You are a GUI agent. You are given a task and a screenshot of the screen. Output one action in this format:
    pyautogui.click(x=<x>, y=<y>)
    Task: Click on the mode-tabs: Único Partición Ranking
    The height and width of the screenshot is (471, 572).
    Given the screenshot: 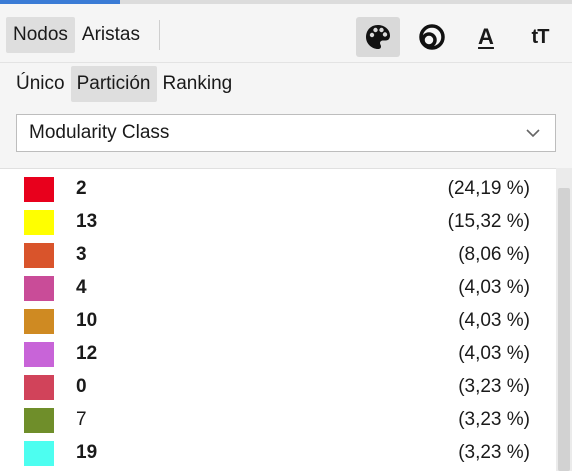 What is the action you would take?
    pyautogui.click(x=124, y=84)
    